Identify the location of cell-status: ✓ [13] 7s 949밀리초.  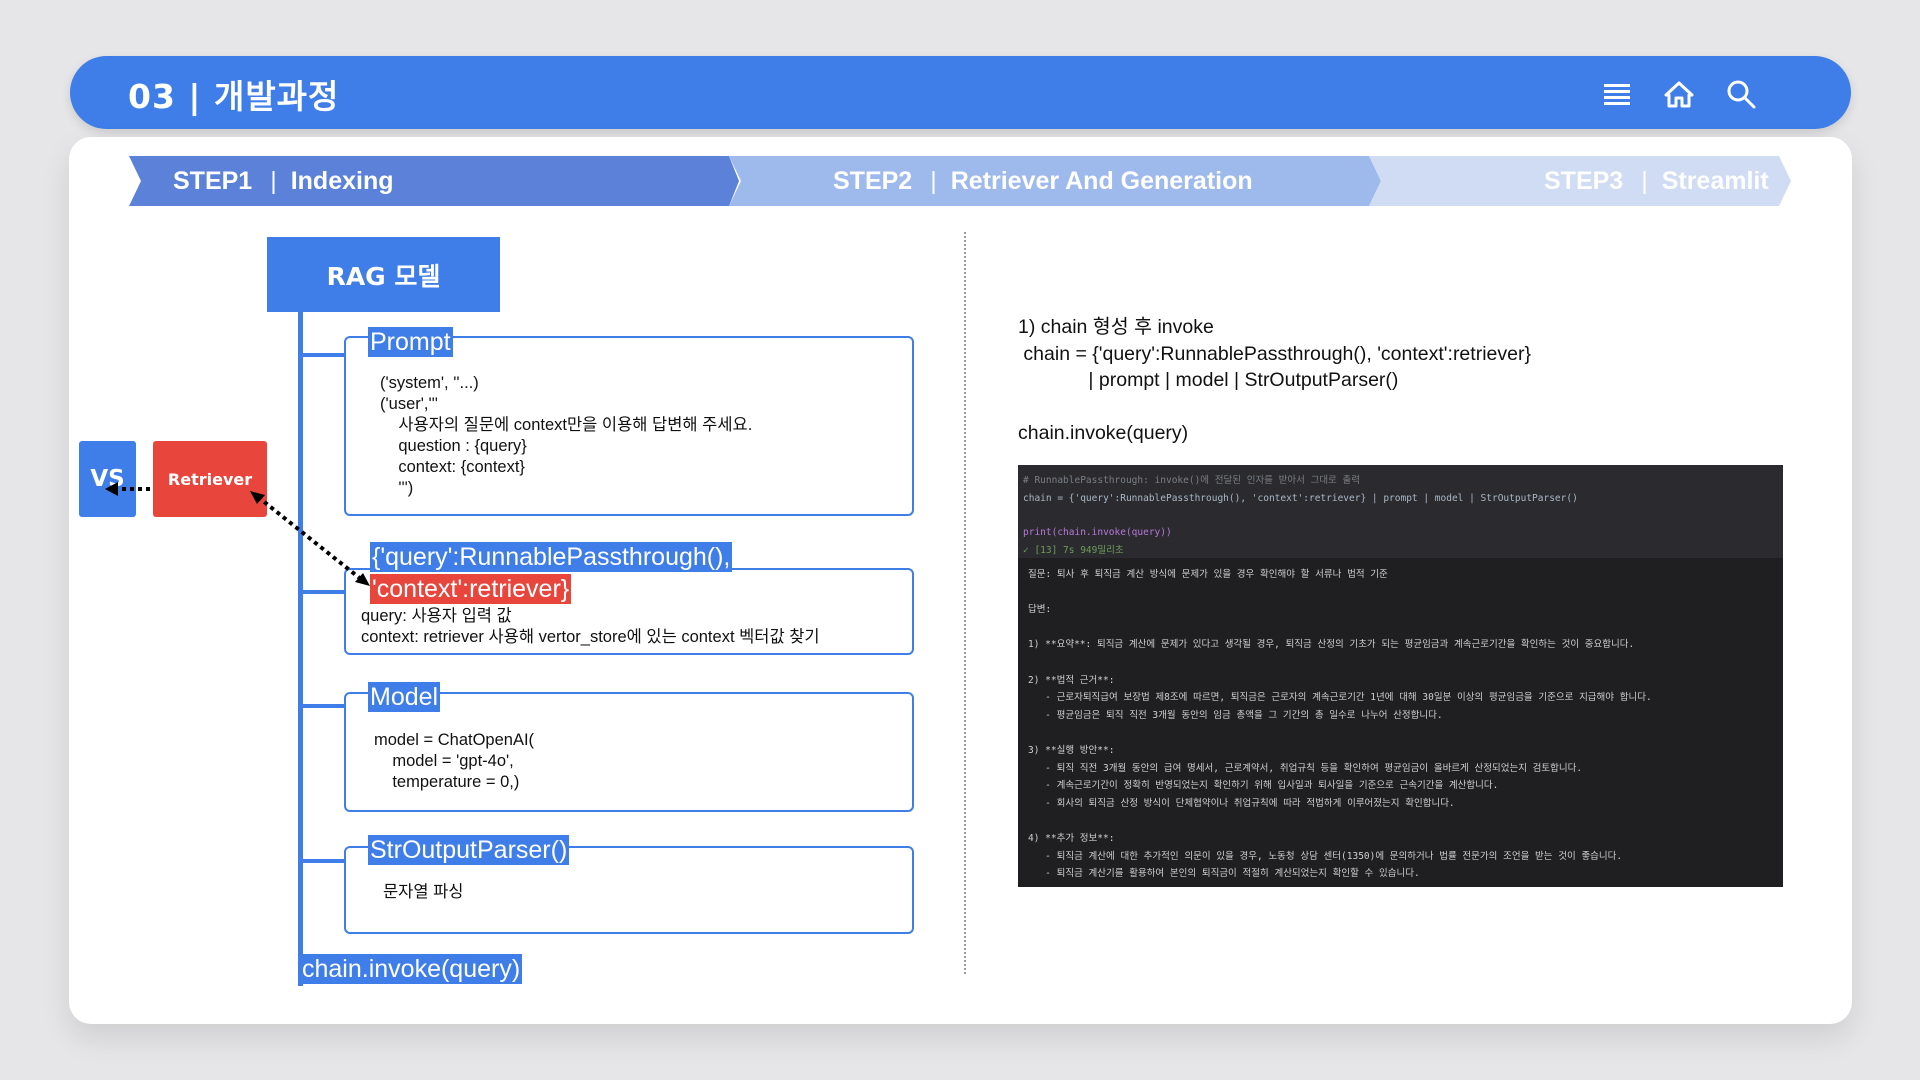
(1073, 550).